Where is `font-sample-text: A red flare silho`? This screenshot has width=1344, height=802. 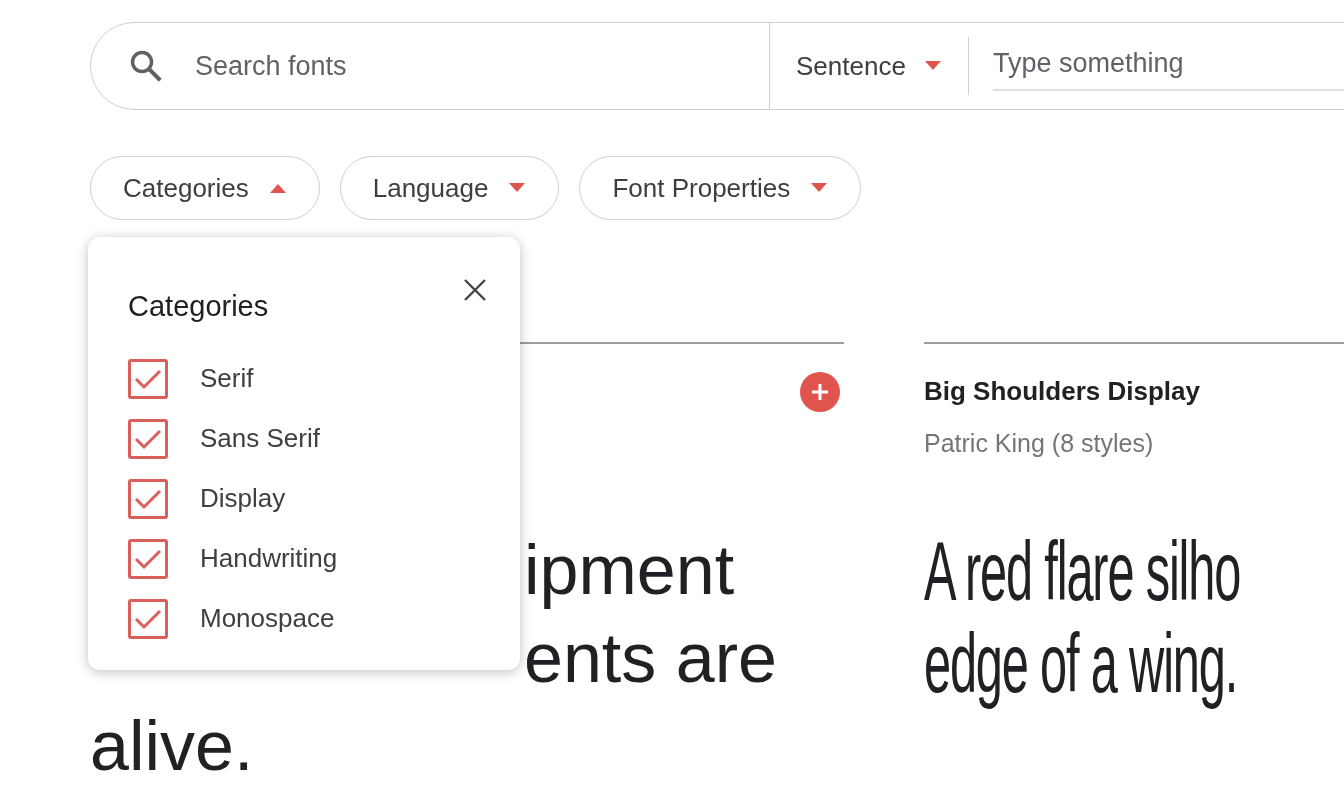
font-sample-text: A red flare silho is located at coordinates (1082, 570).